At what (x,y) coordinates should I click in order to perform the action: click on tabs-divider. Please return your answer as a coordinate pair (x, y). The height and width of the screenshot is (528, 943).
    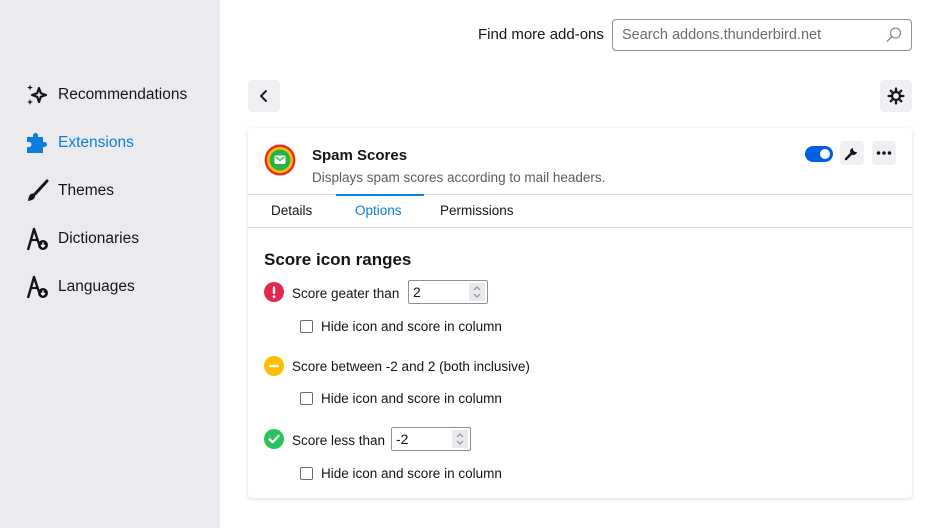
    Looking at the image, I should click on (580, 227).